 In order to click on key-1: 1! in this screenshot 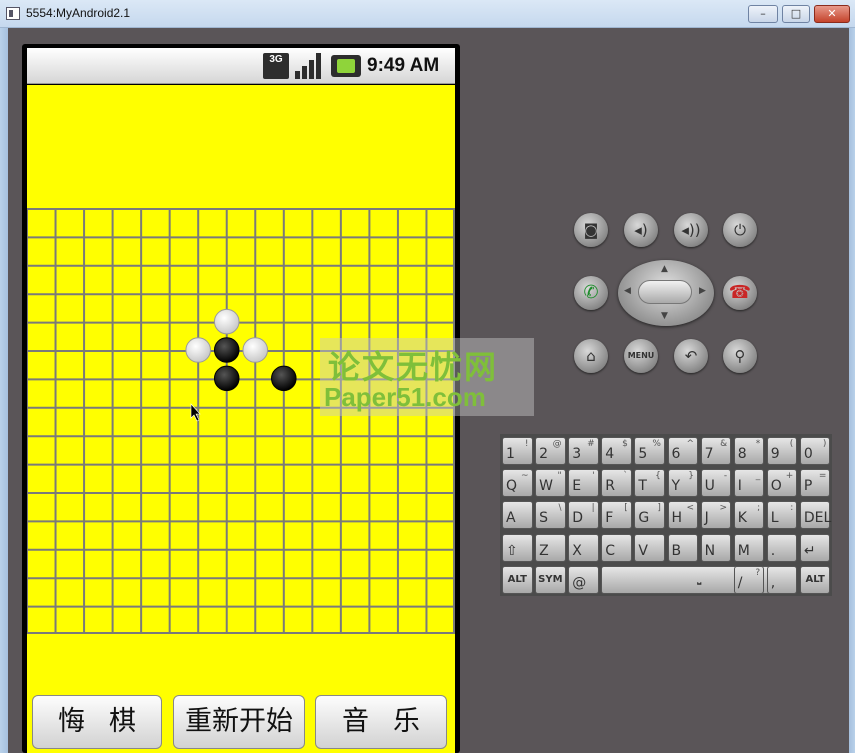, I will do `click(517, 451)`.